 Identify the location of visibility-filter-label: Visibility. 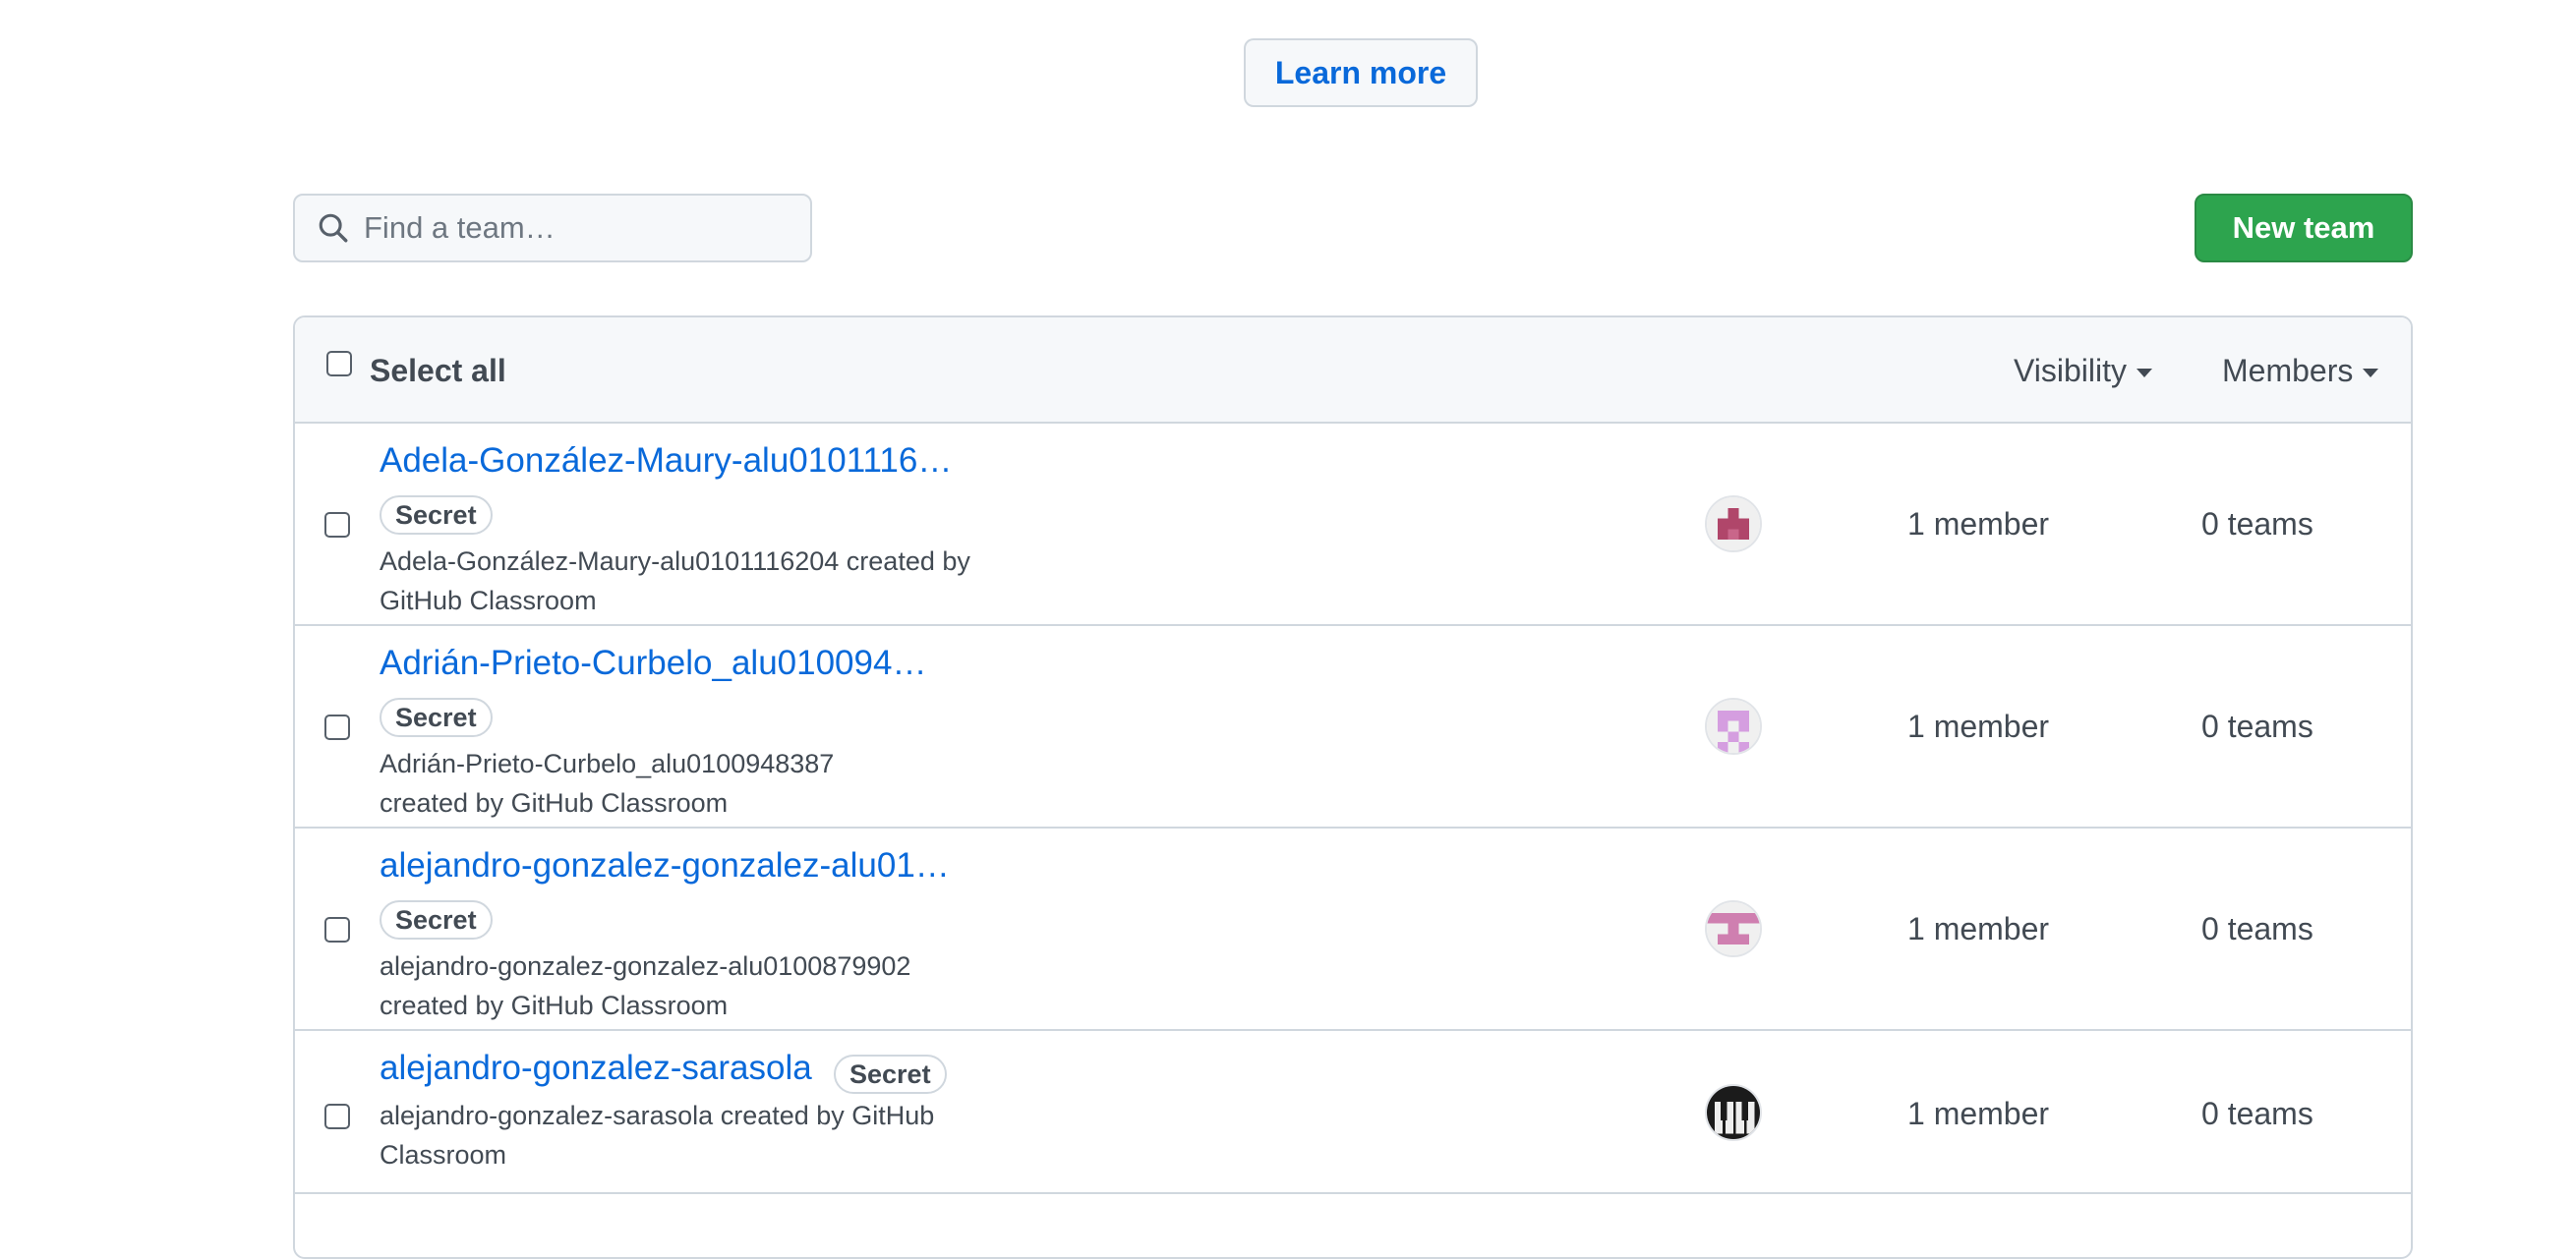
(2070, 370).